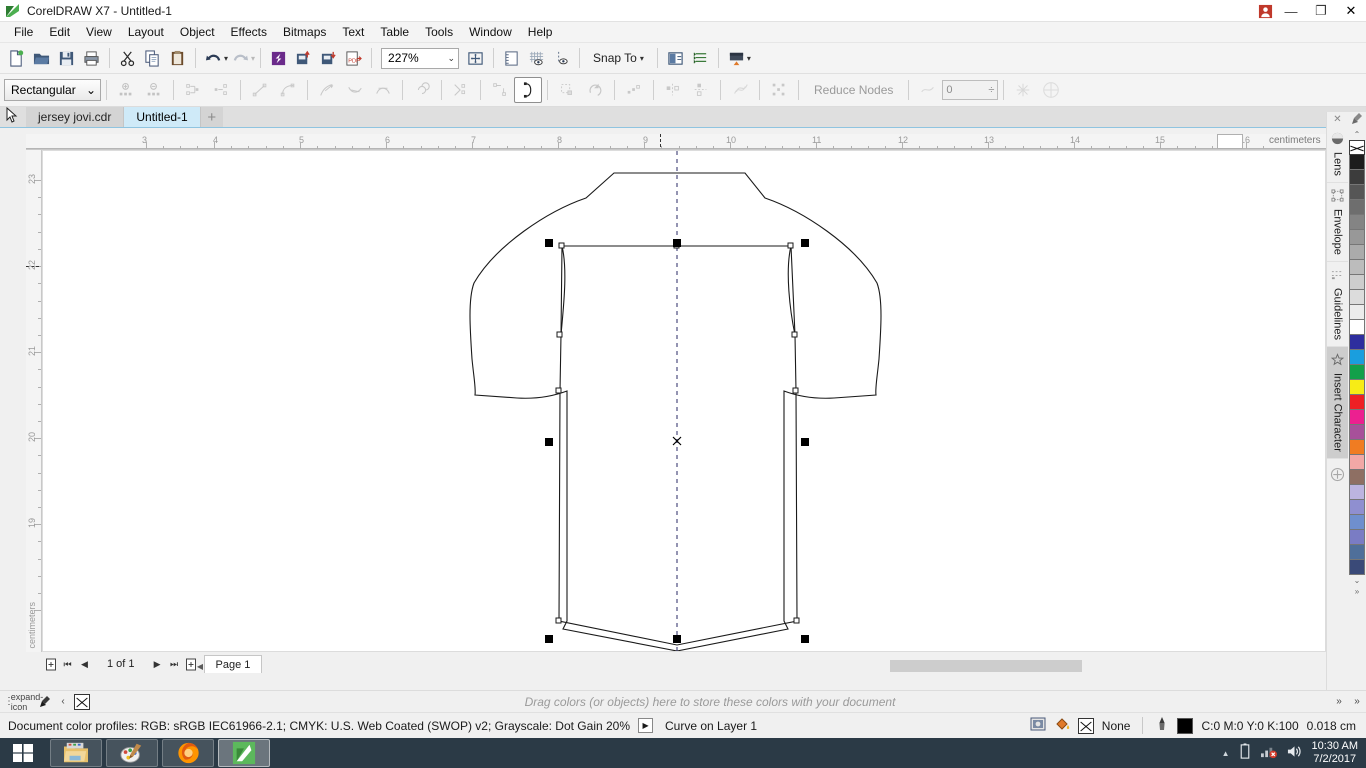 The height and width of the screenshot is (768, 1366). What do you see at coordinates (595, 90) in the screenshot?
I see `rotate-nodes-button` at bounding box center [595, 90].